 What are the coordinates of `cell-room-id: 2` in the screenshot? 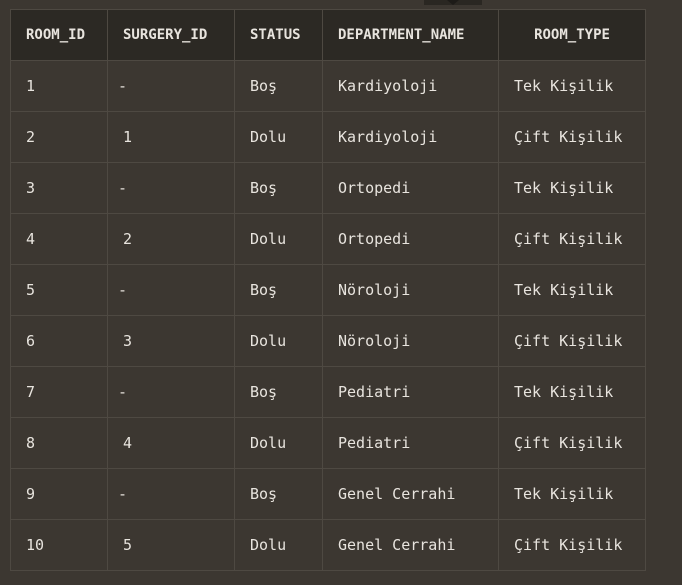 It's located at (59, 137).